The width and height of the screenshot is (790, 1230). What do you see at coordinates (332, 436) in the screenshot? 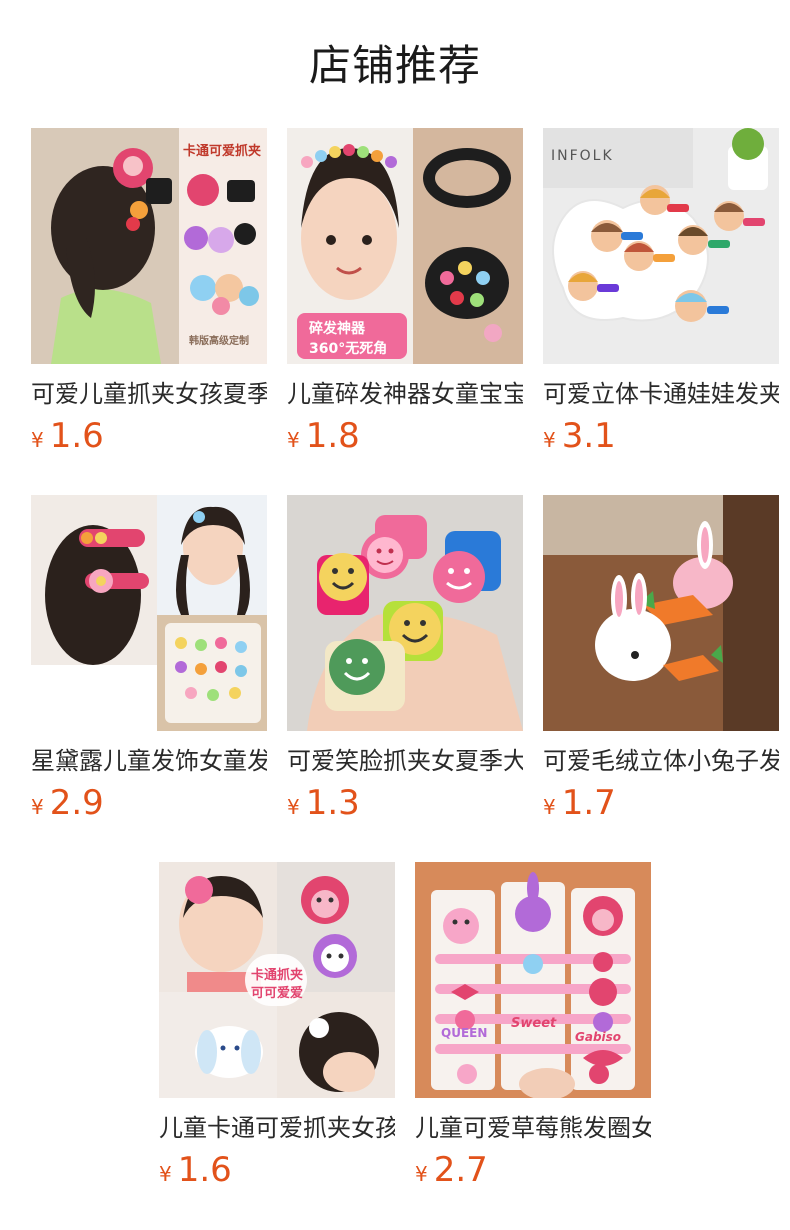
I see `price-value: 1.8` at bounding box center [332, 436].